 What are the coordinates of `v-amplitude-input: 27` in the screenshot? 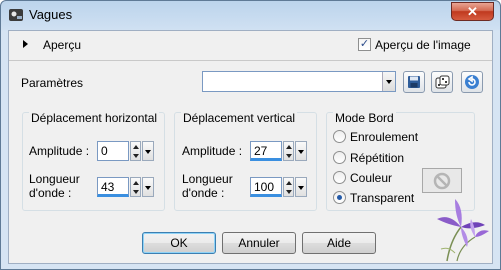 It's located at (266, 151).